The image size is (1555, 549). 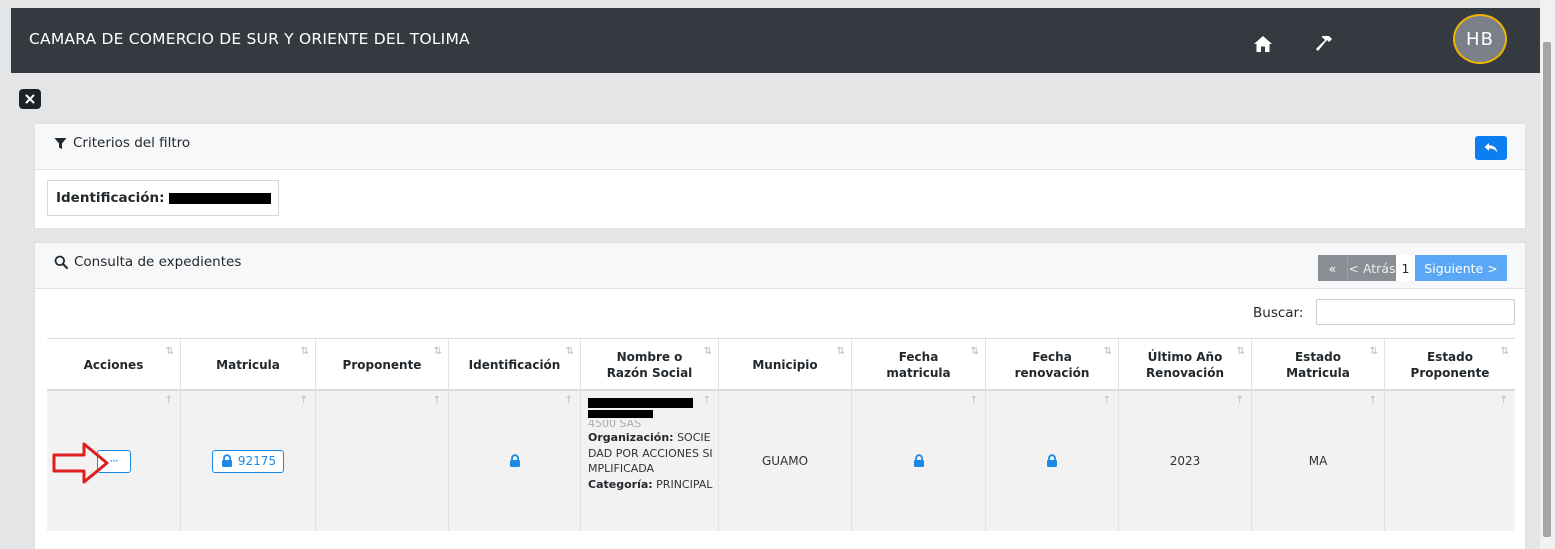 What do you see at coordinates (158, 262) in the screenshot?
I see `results-card-title-text: Consulta de expedientes` at bounding box center [158, 262].